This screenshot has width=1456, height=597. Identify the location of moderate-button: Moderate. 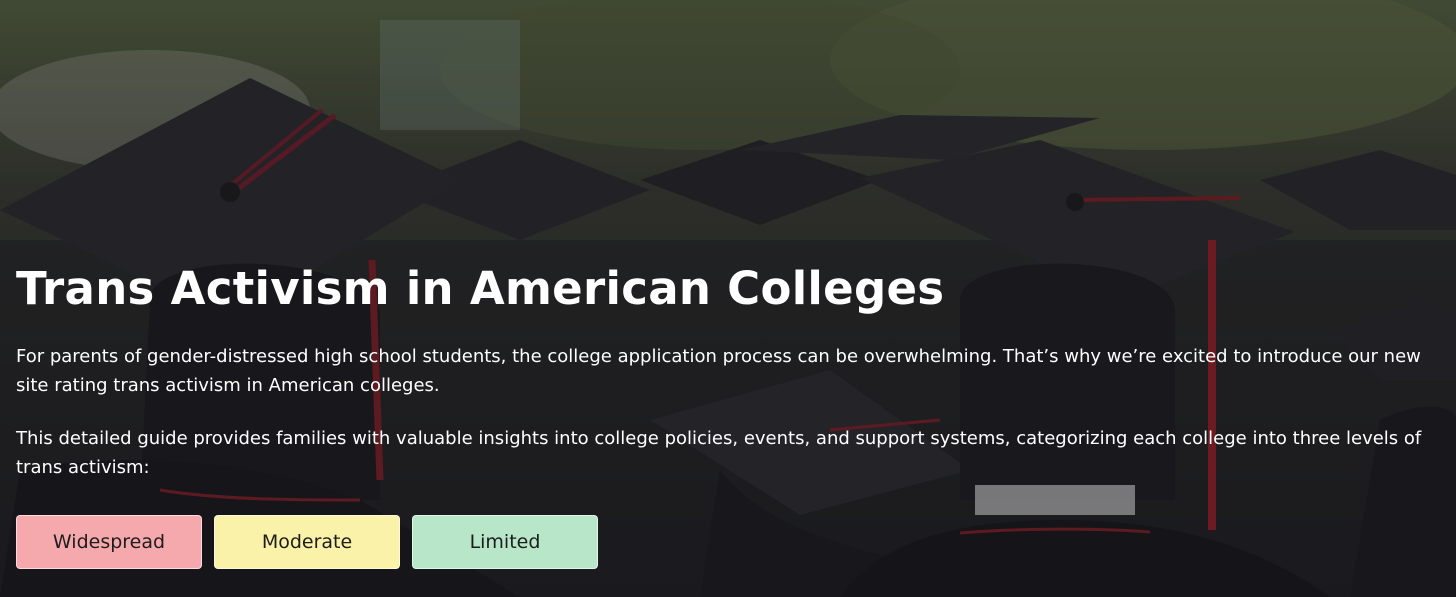
(307, 542).